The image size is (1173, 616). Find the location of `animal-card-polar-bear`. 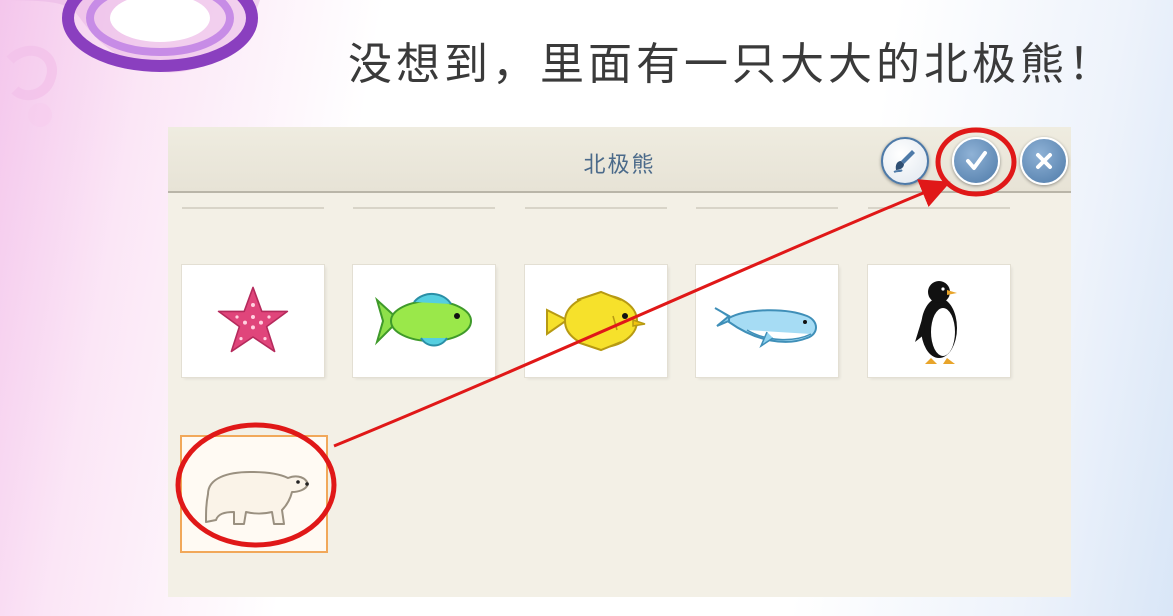

animal-card-polar-bear is located at coordinates (254, 494).